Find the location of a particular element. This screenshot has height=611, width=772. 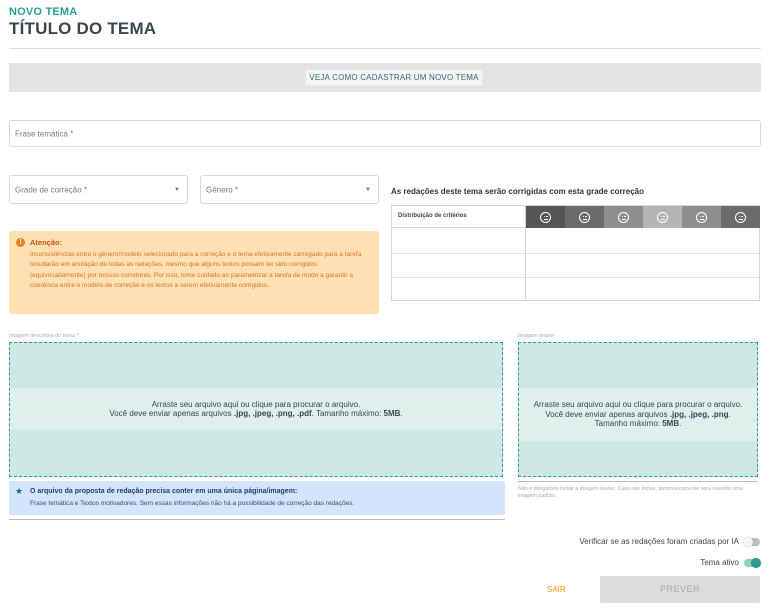

genero-select: Gênero * ▼ is located at coordinates (289, 189).